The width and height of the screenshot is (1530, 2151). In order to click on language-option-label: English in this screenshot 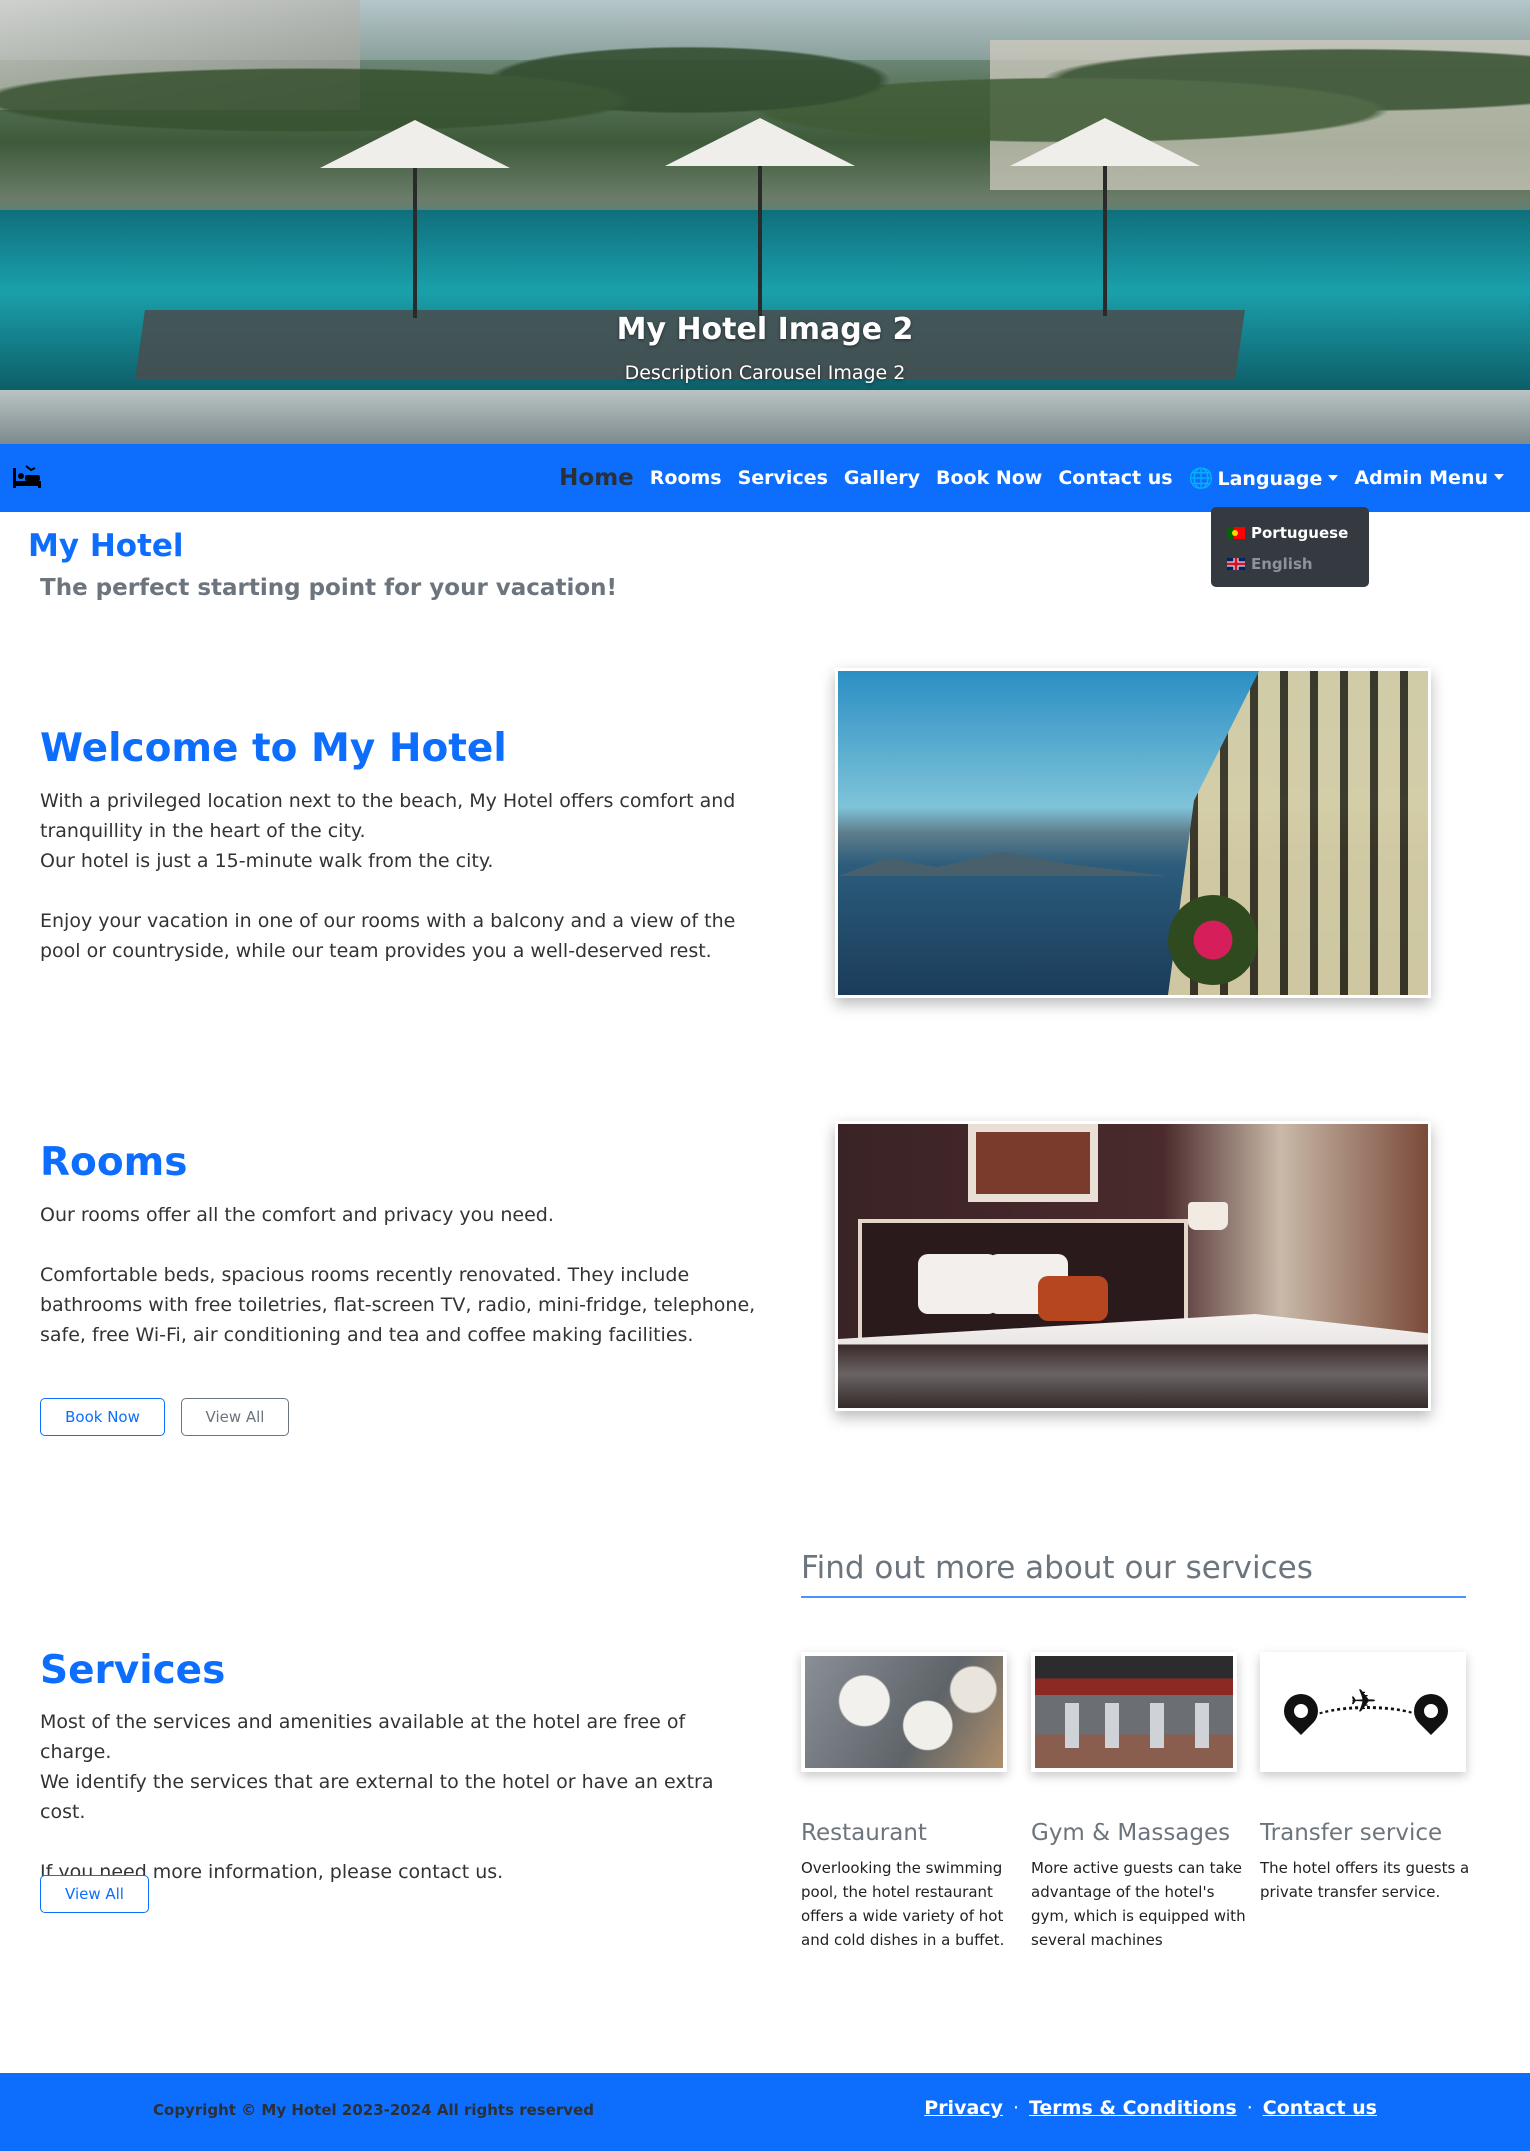, I will do `click(1282, 563)`.